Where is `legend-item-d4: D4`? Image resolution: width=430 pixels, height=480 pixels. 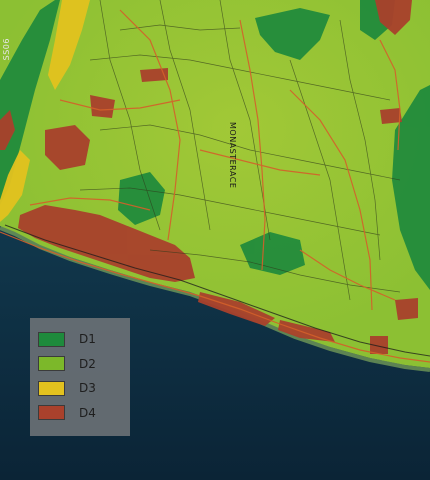 legend-item-d4: D4 is located at coordinates (84, 413).